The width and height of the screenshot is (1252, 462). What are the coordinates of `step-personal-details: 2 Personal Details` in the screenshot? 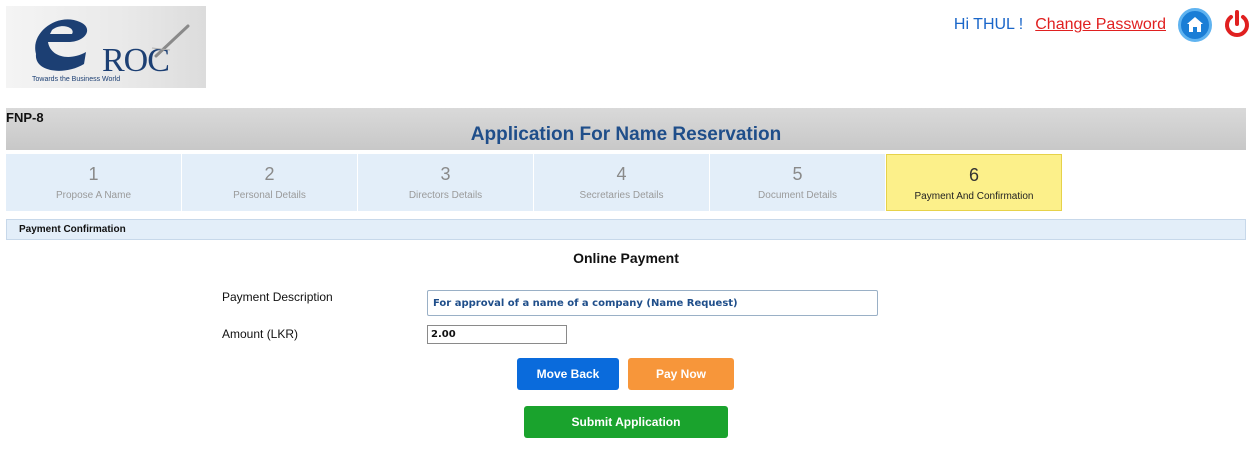 It's located at (270, 182).